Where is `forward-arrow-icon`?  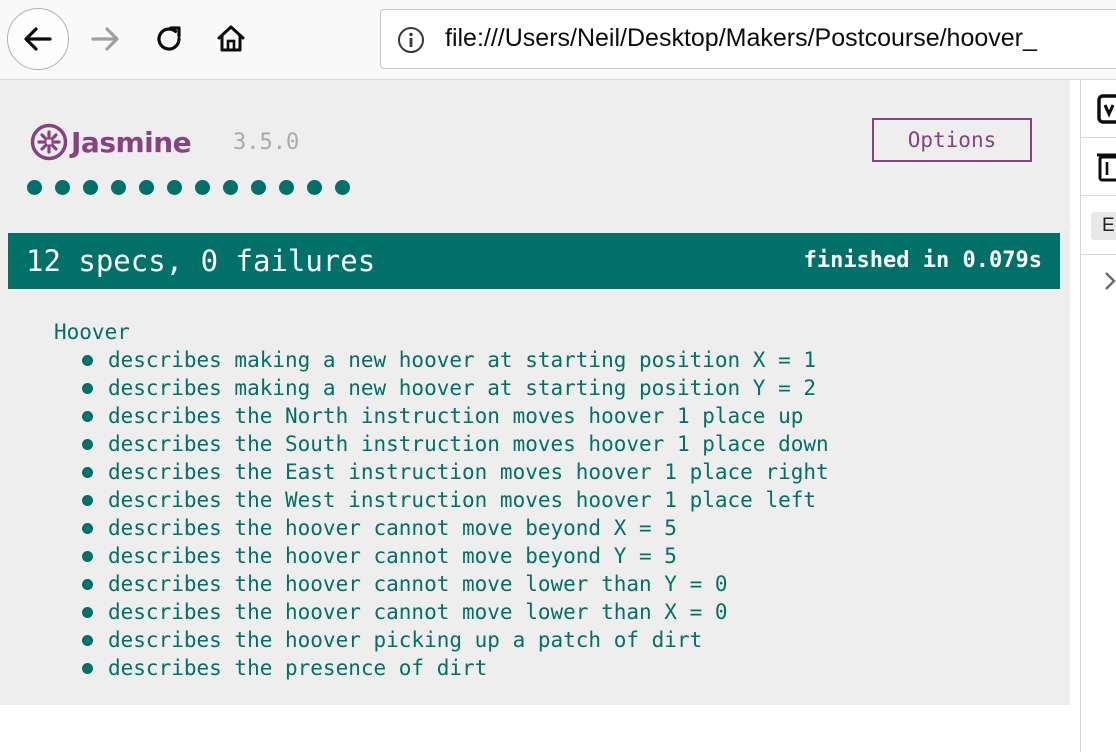 forward-arrow-icon is located at coordinates (105, 39).